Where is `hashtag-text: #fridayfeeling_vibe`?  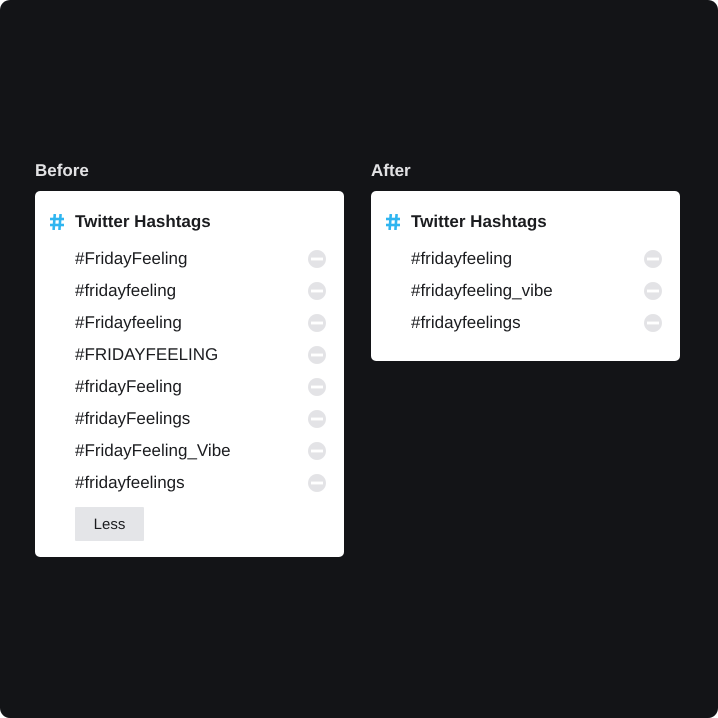 hashtag-text: #fridayfeeling_vibe is located at coordinates (482, 291).